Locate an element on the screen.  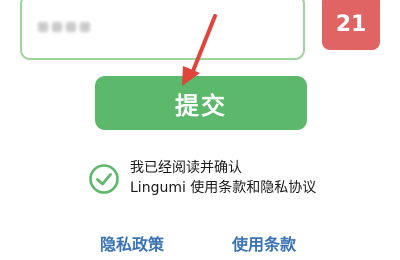
blurred-input-value is located at coordinates (64, 27).